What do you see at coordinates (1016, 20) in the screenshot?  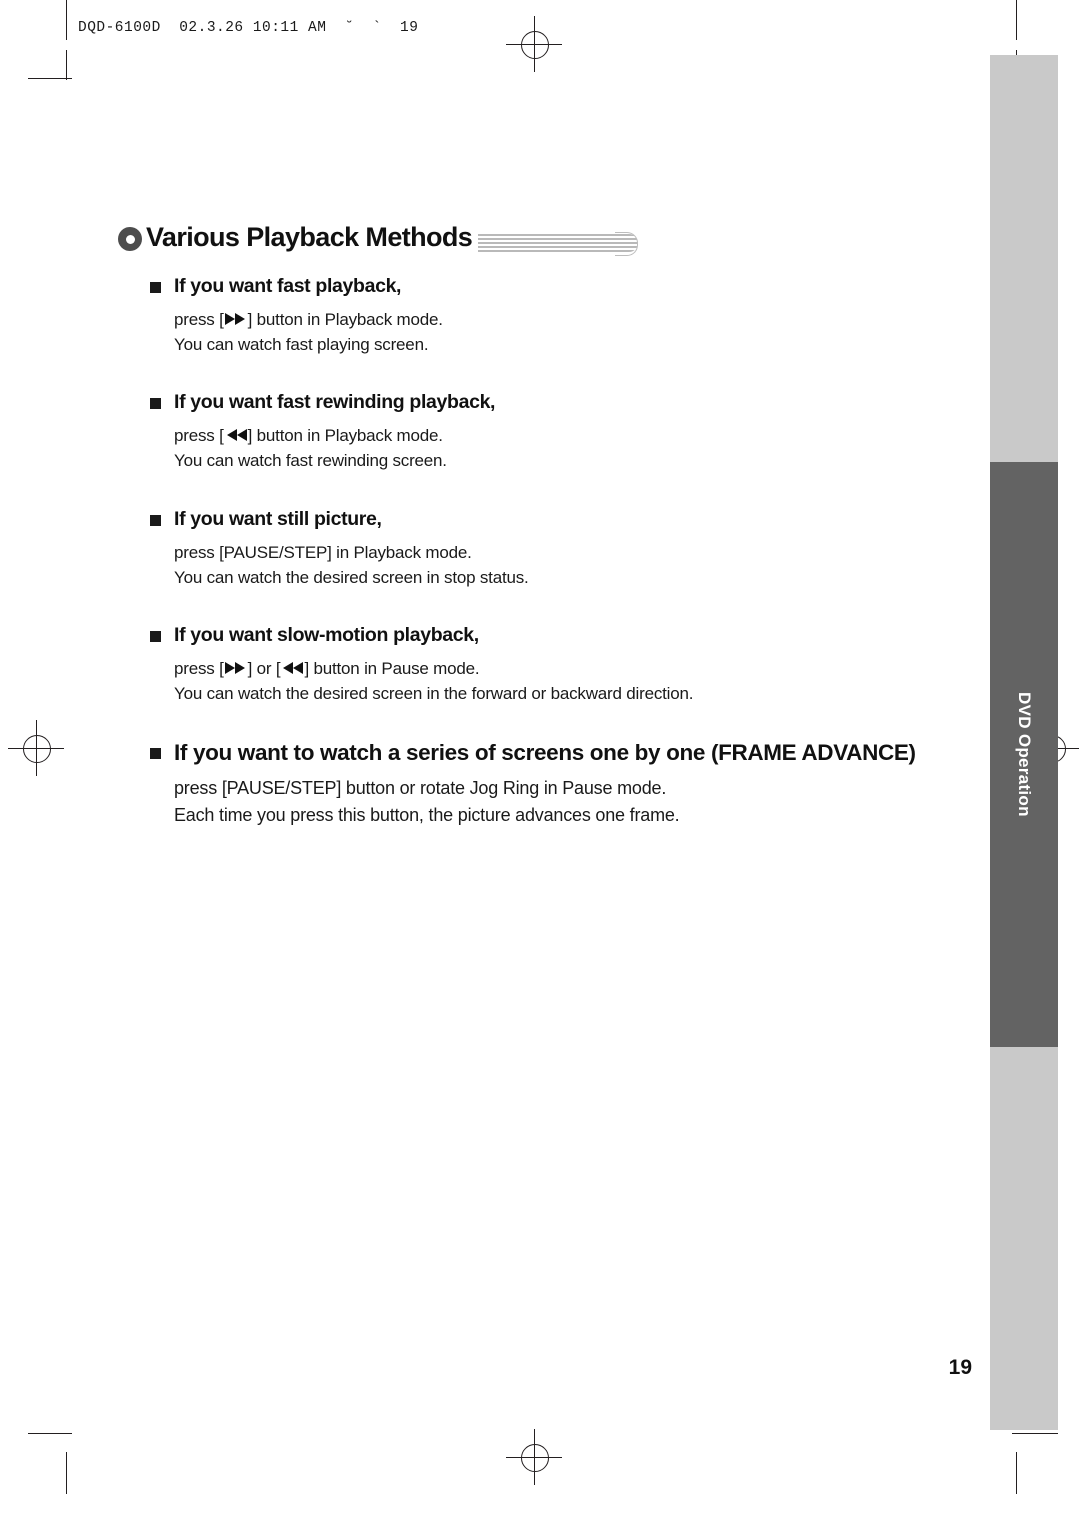 I see `crop-mark-top-right-v` at bounding box center [1016, 20].